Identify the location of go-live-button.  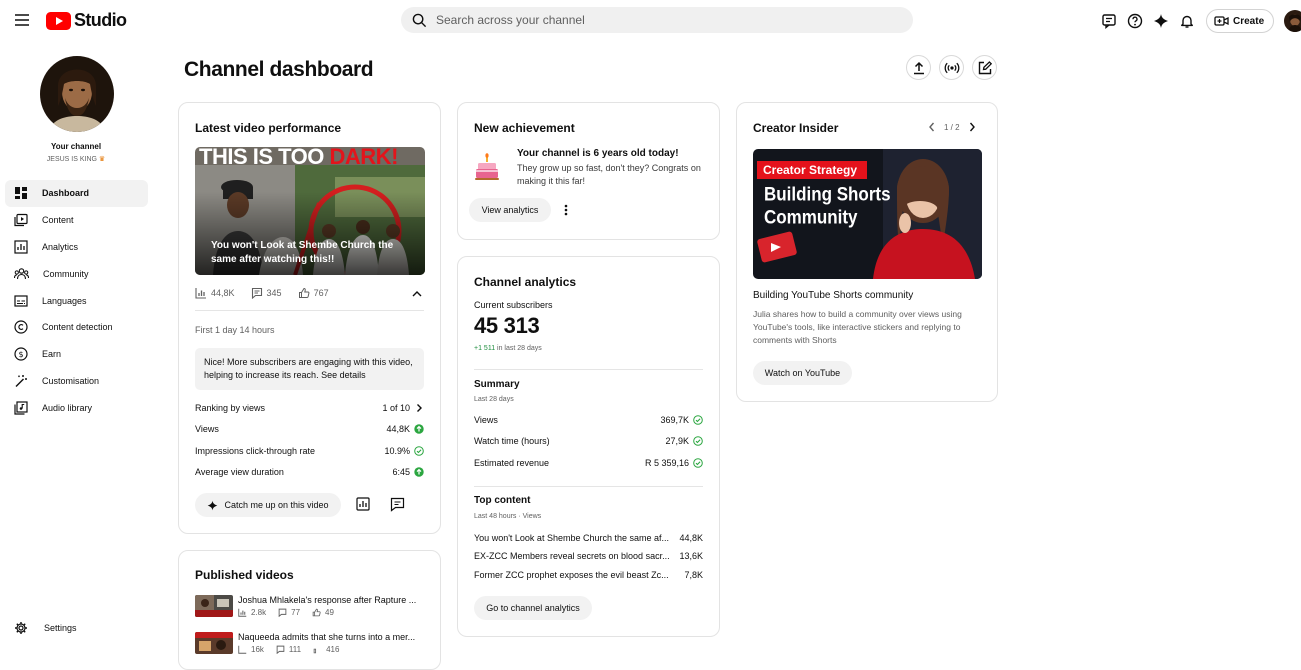
(951, 67).